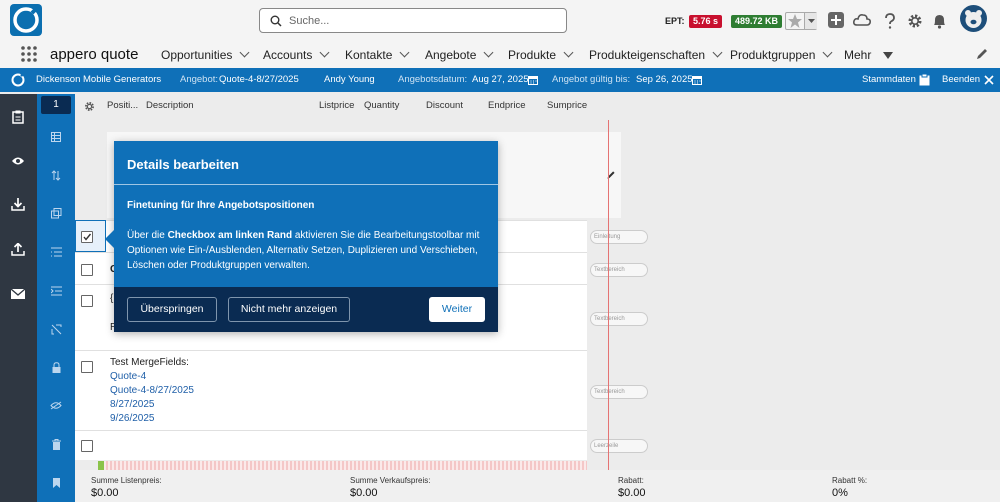  I want to click on table-icon, so click(56, 137).